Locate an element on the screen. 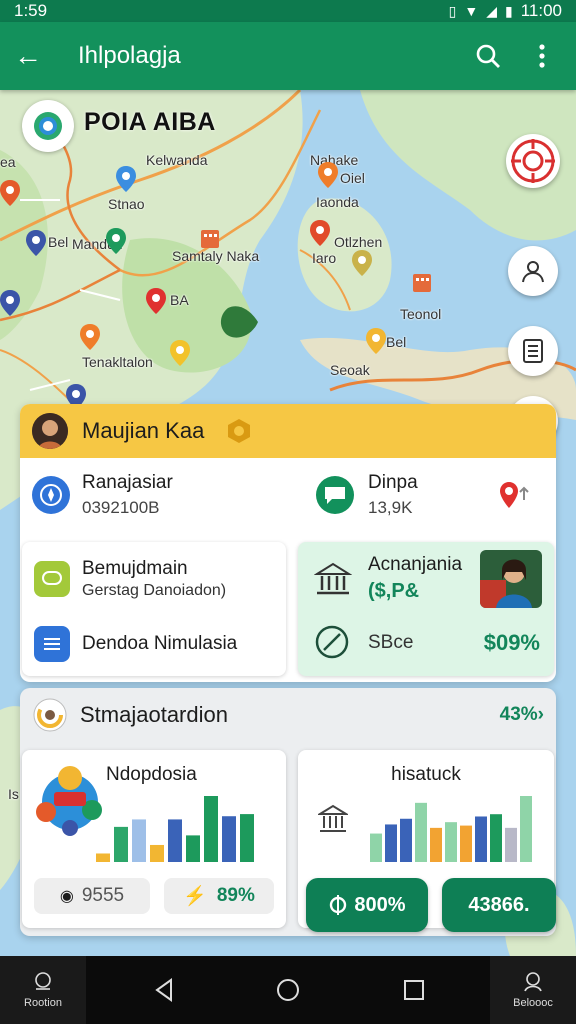  status-time: 1:59 is located at coordinates (31, 10).